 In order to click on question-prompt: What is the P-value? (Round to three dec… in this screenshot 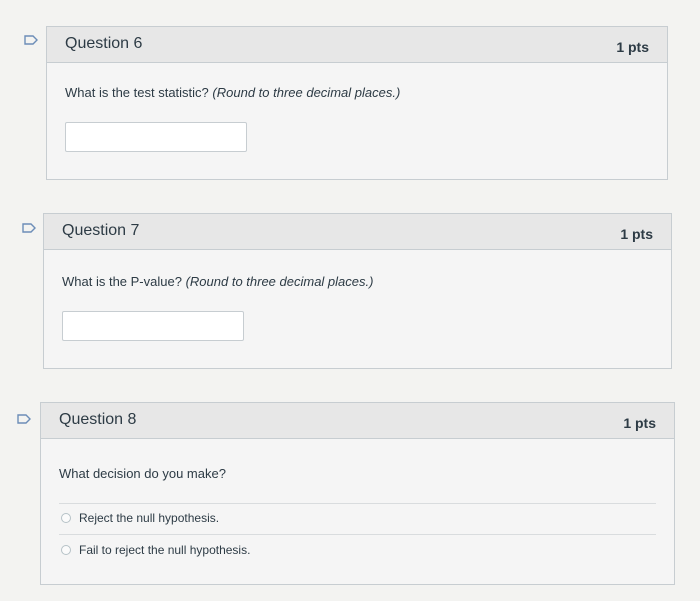, I will do `click(218, 281)`.